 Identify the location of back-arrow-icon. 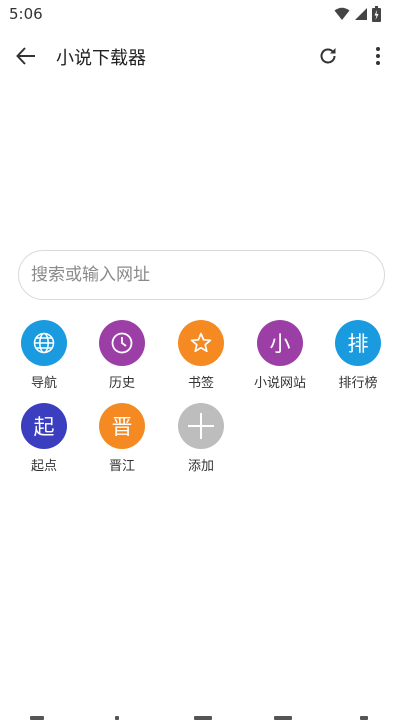
(25, 56).